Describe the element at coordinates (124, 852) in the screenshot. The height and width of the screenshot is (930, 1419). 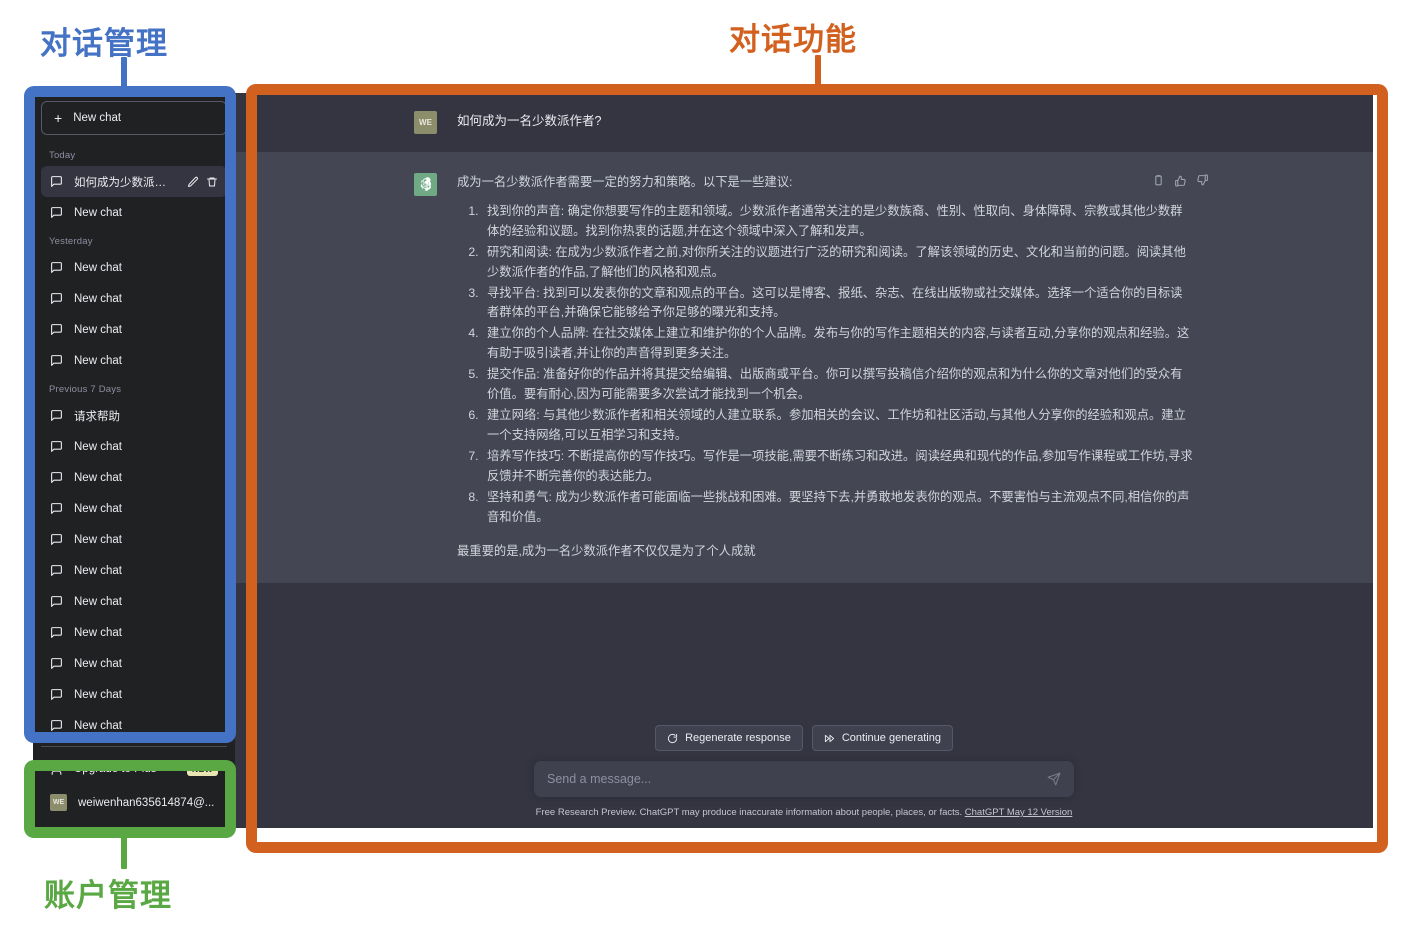
I see `annotation-tick-account` at that location.